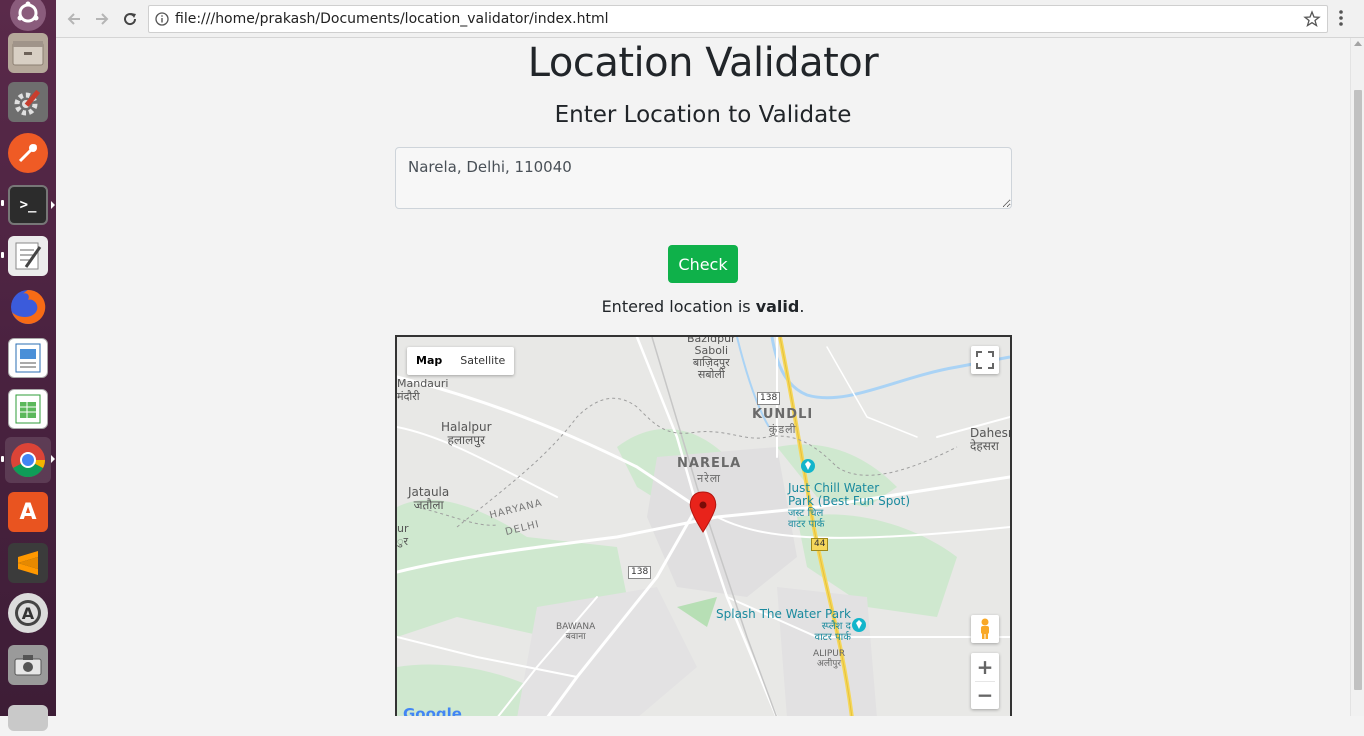  I want to click on software-updater-icon: A, so click(28, 613).